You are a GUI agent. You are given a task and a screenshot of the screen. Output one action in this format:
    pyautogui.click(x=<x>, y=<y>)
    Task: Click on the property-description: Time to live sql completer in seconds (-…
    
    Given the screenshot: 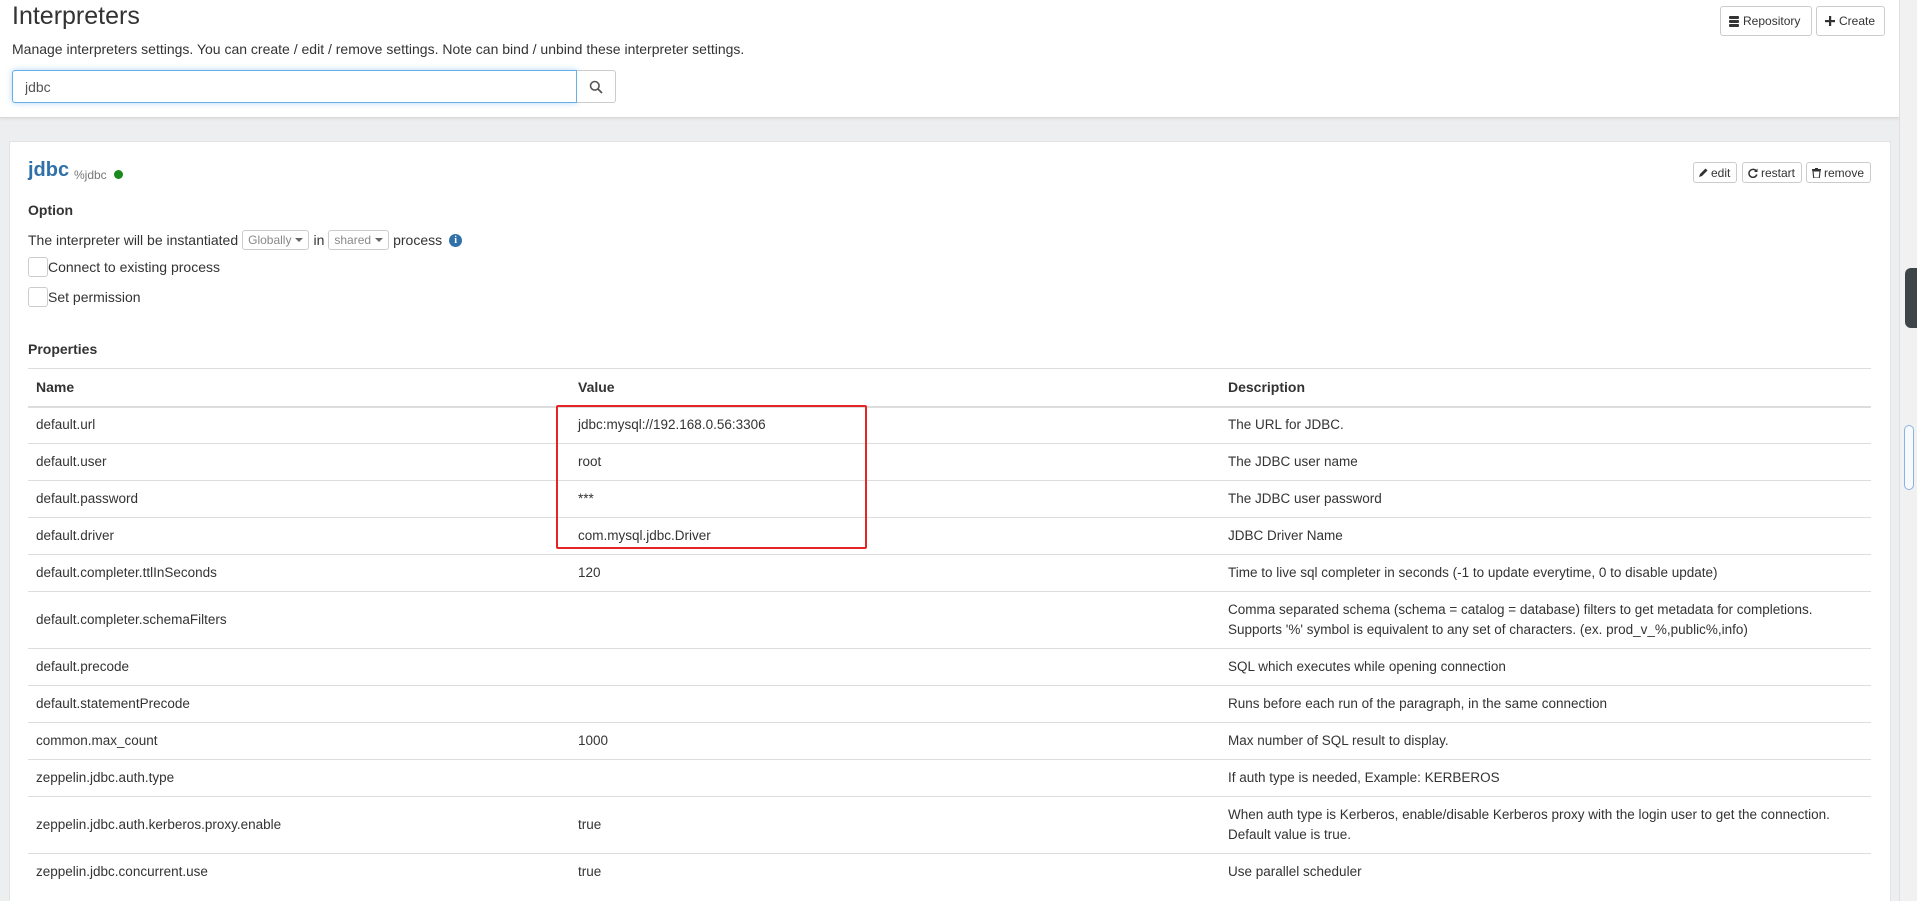 What is the action you would take?
    pyautogui.click(x=1545, y=573)
    